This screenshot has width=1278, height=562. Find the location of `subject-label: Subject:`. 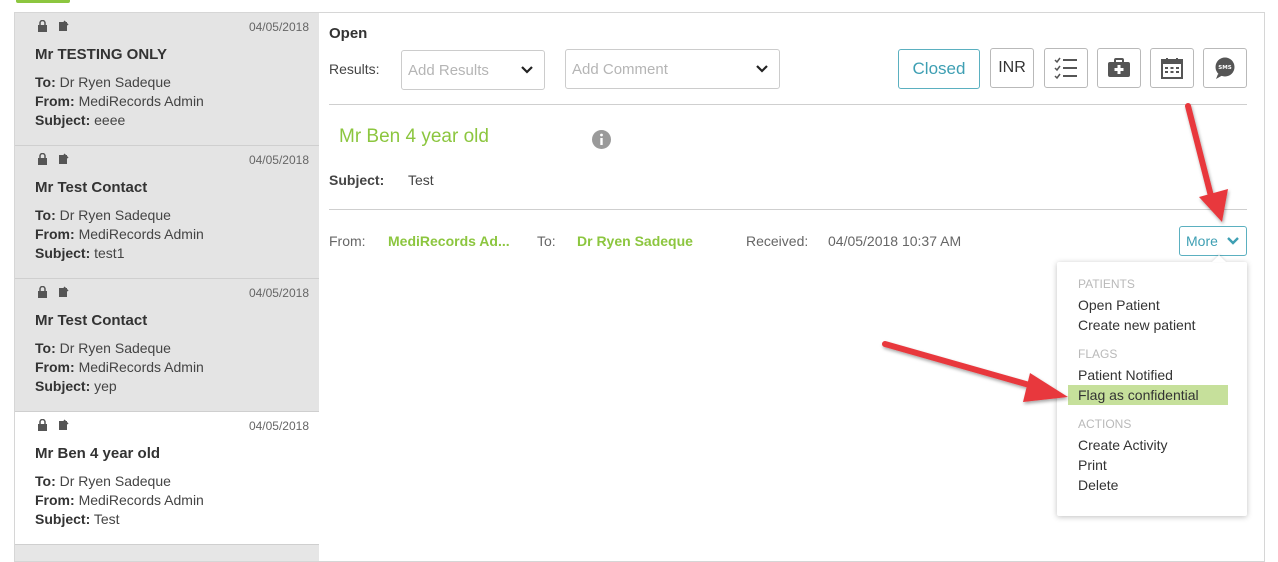

subject-label: Subject: is located at coordinates (357, 180).